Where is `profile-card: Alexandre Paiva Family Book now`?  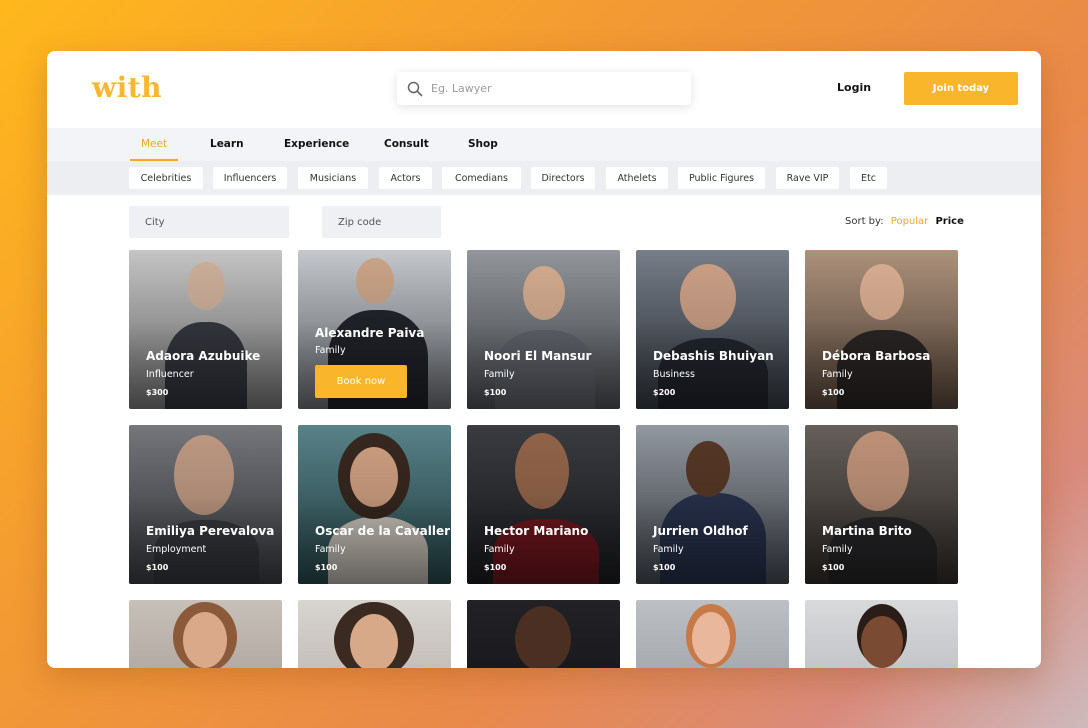 profile-card: Alexandre Paiva Family Book now is located at coordinates (374, 329).